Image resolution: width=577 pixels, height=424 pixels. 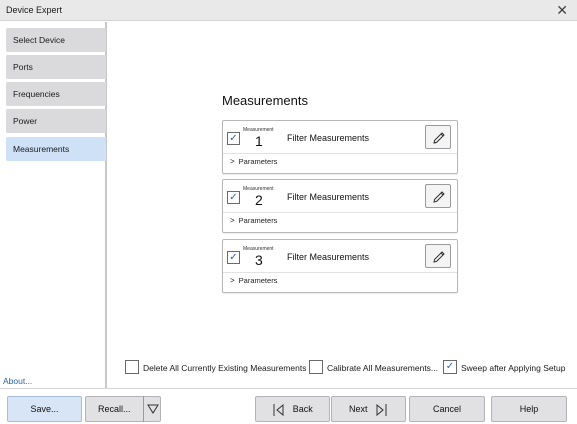 I want to click on measurement-header: ✓ Measurement 3 Filter Measurements, so click(x=340, y=256).